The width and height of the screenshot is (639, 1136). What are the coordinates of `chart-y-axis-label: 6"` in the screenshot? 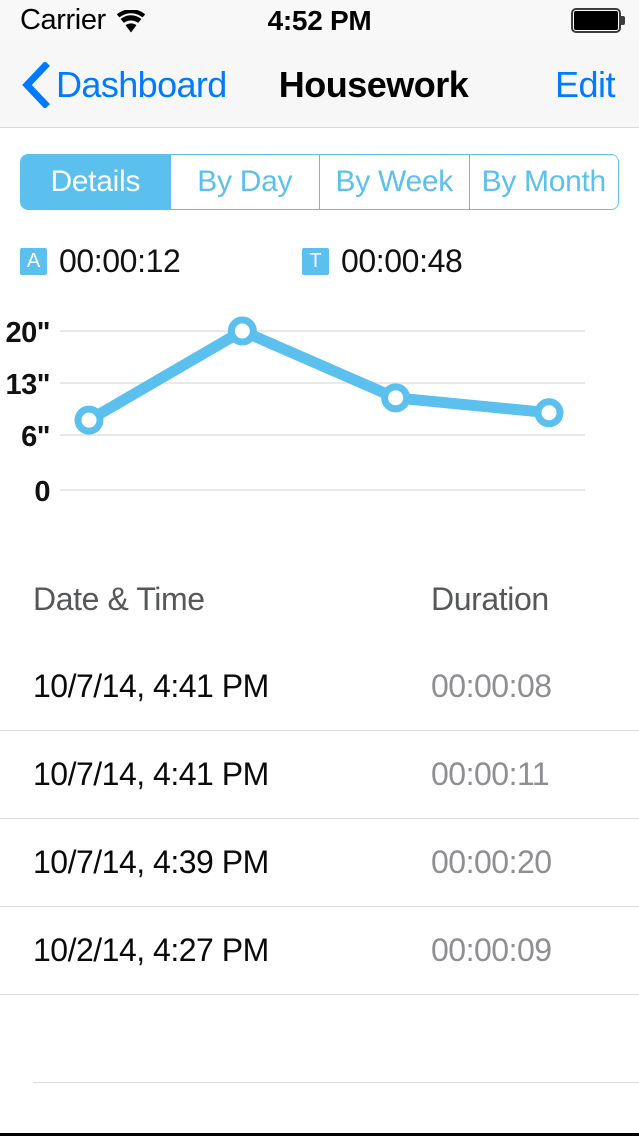 It's located at (35, 437).